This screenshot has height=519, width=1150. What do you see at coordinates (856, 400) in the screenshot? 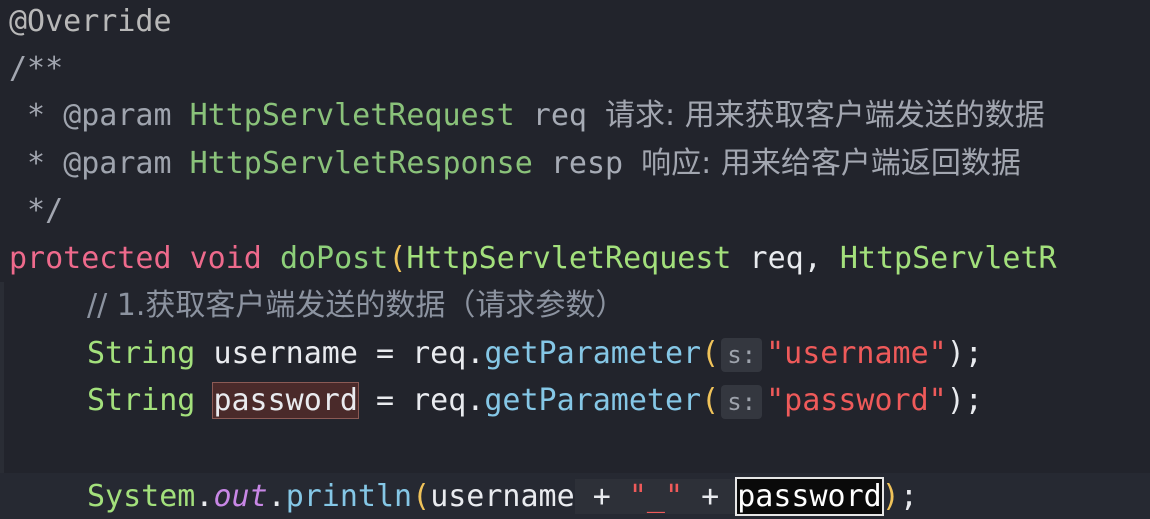
I see `string-literal: "password"` at bounding box center [856, 400].